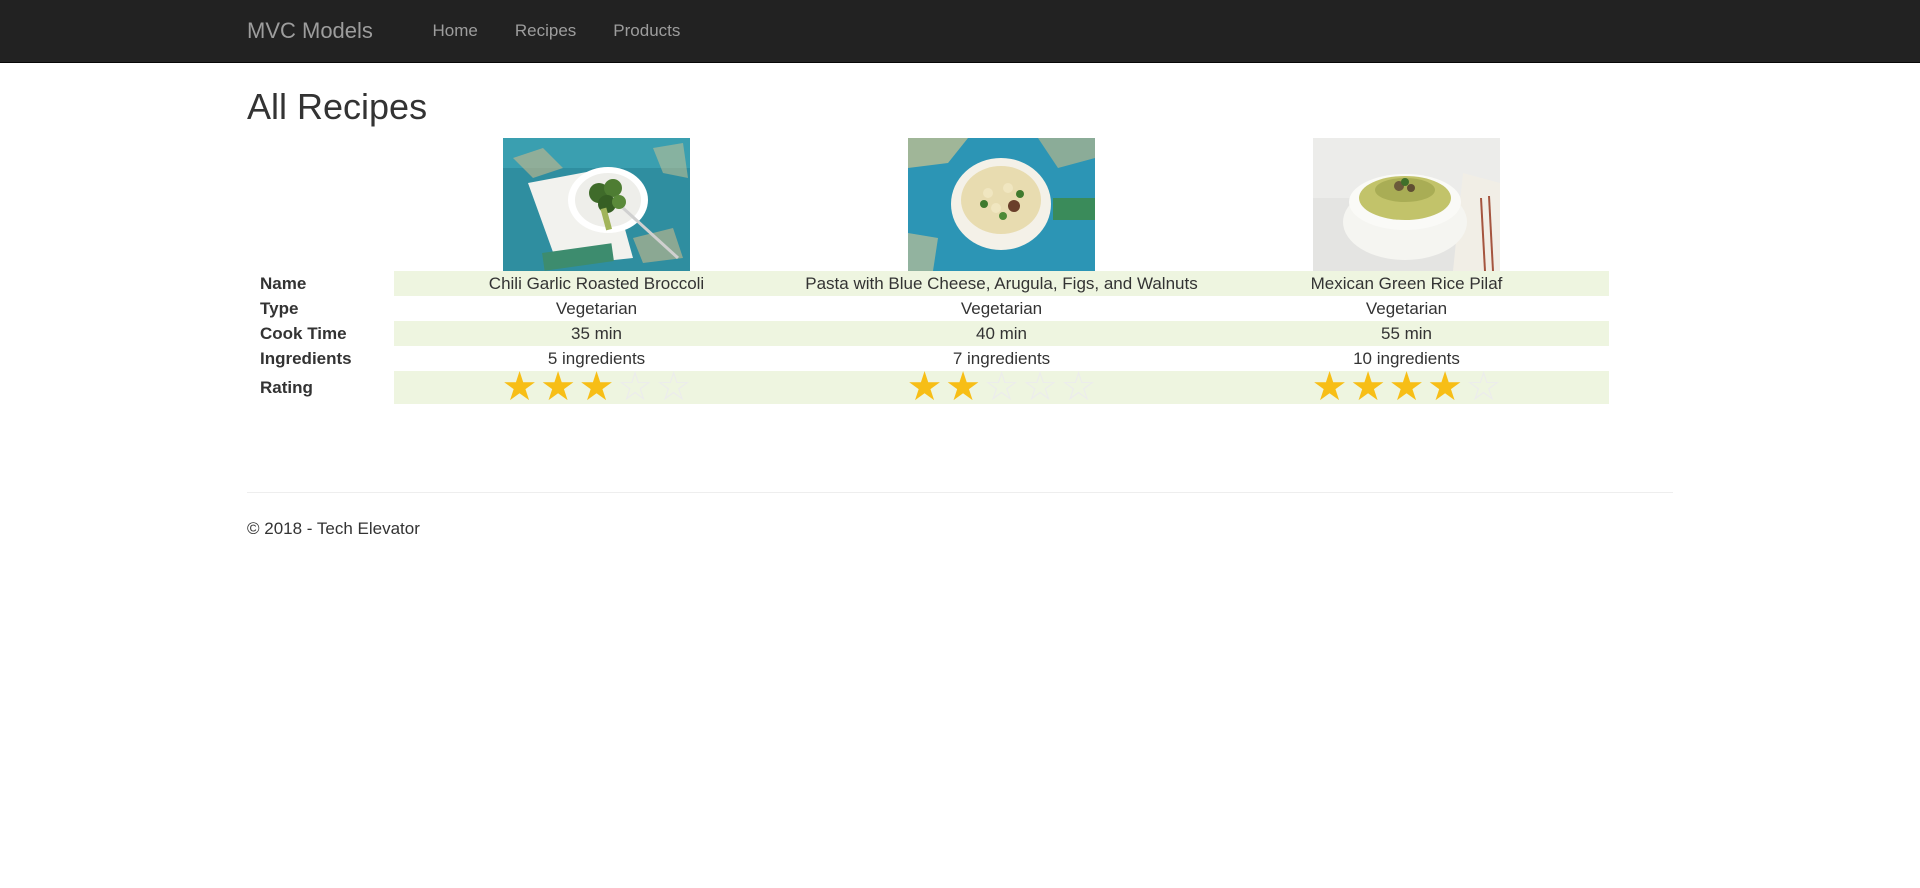  Describe the element at coordinates (596, 204) in the screenshot. I see `broccoli-dish-image` at that location.